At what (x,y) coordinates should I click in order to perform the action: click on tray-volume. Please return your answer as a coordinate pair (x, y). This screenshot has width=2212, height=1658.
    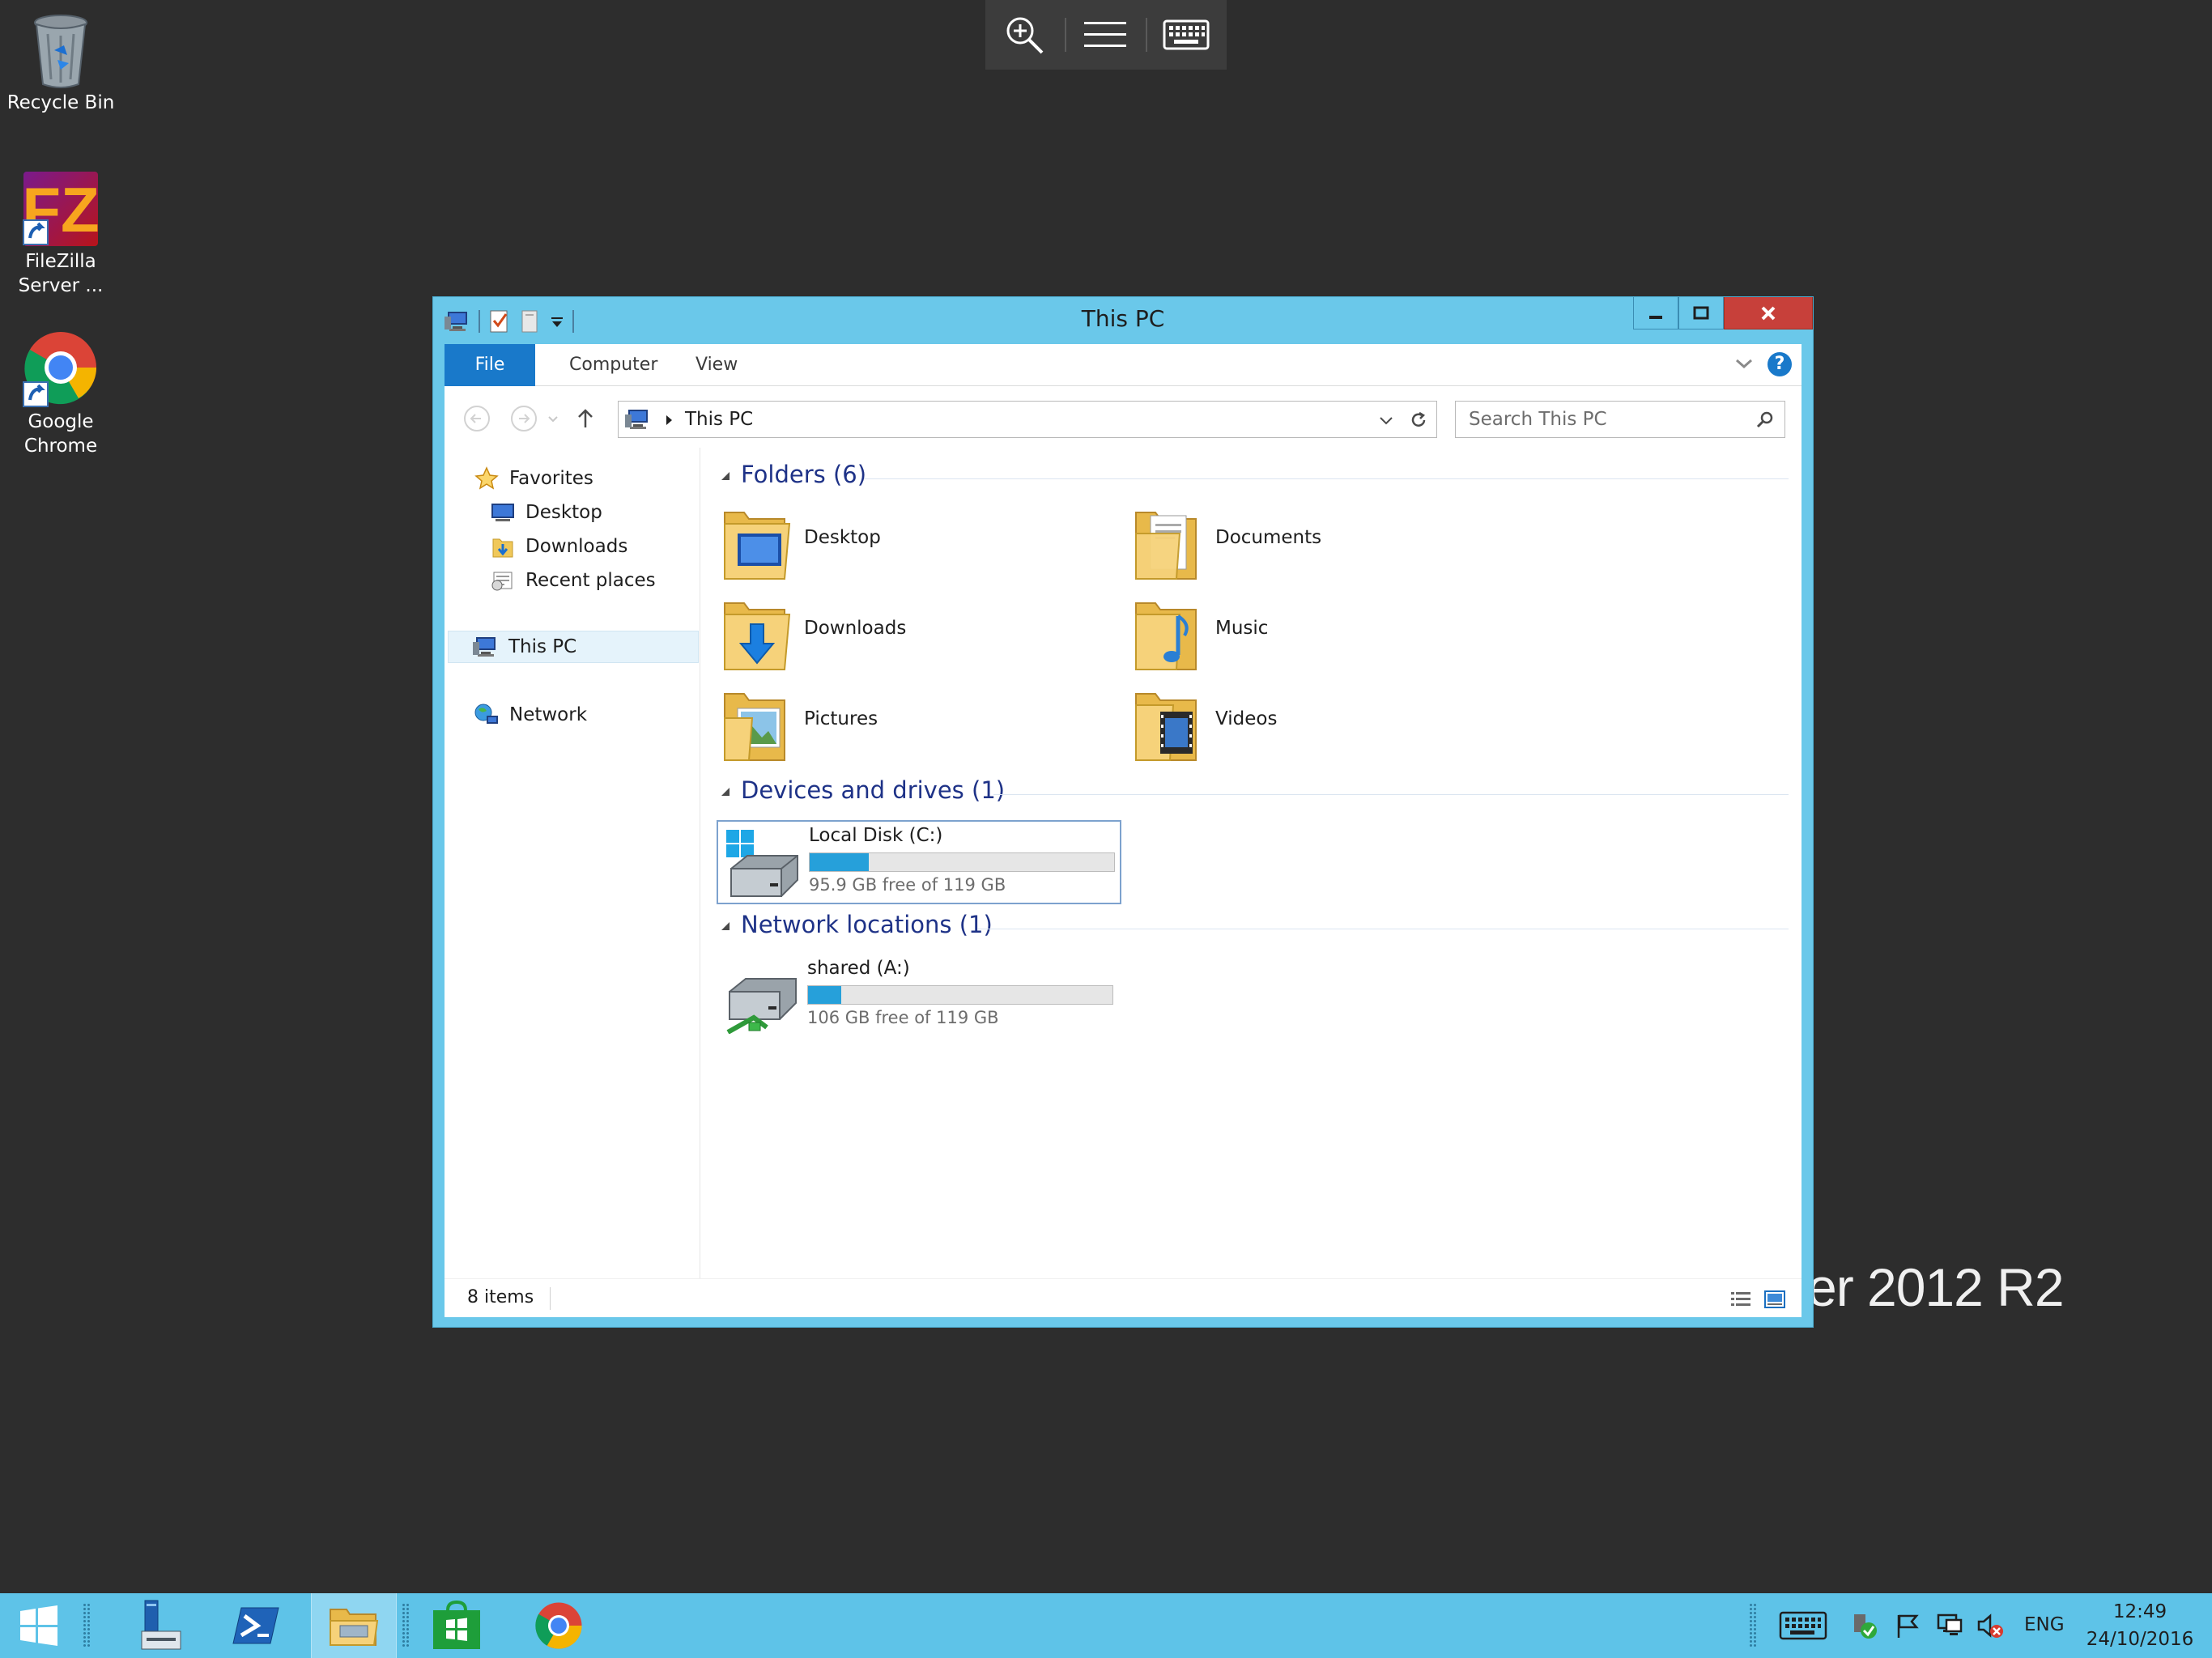
    Looking at the image, I should click on (1990, 1625).